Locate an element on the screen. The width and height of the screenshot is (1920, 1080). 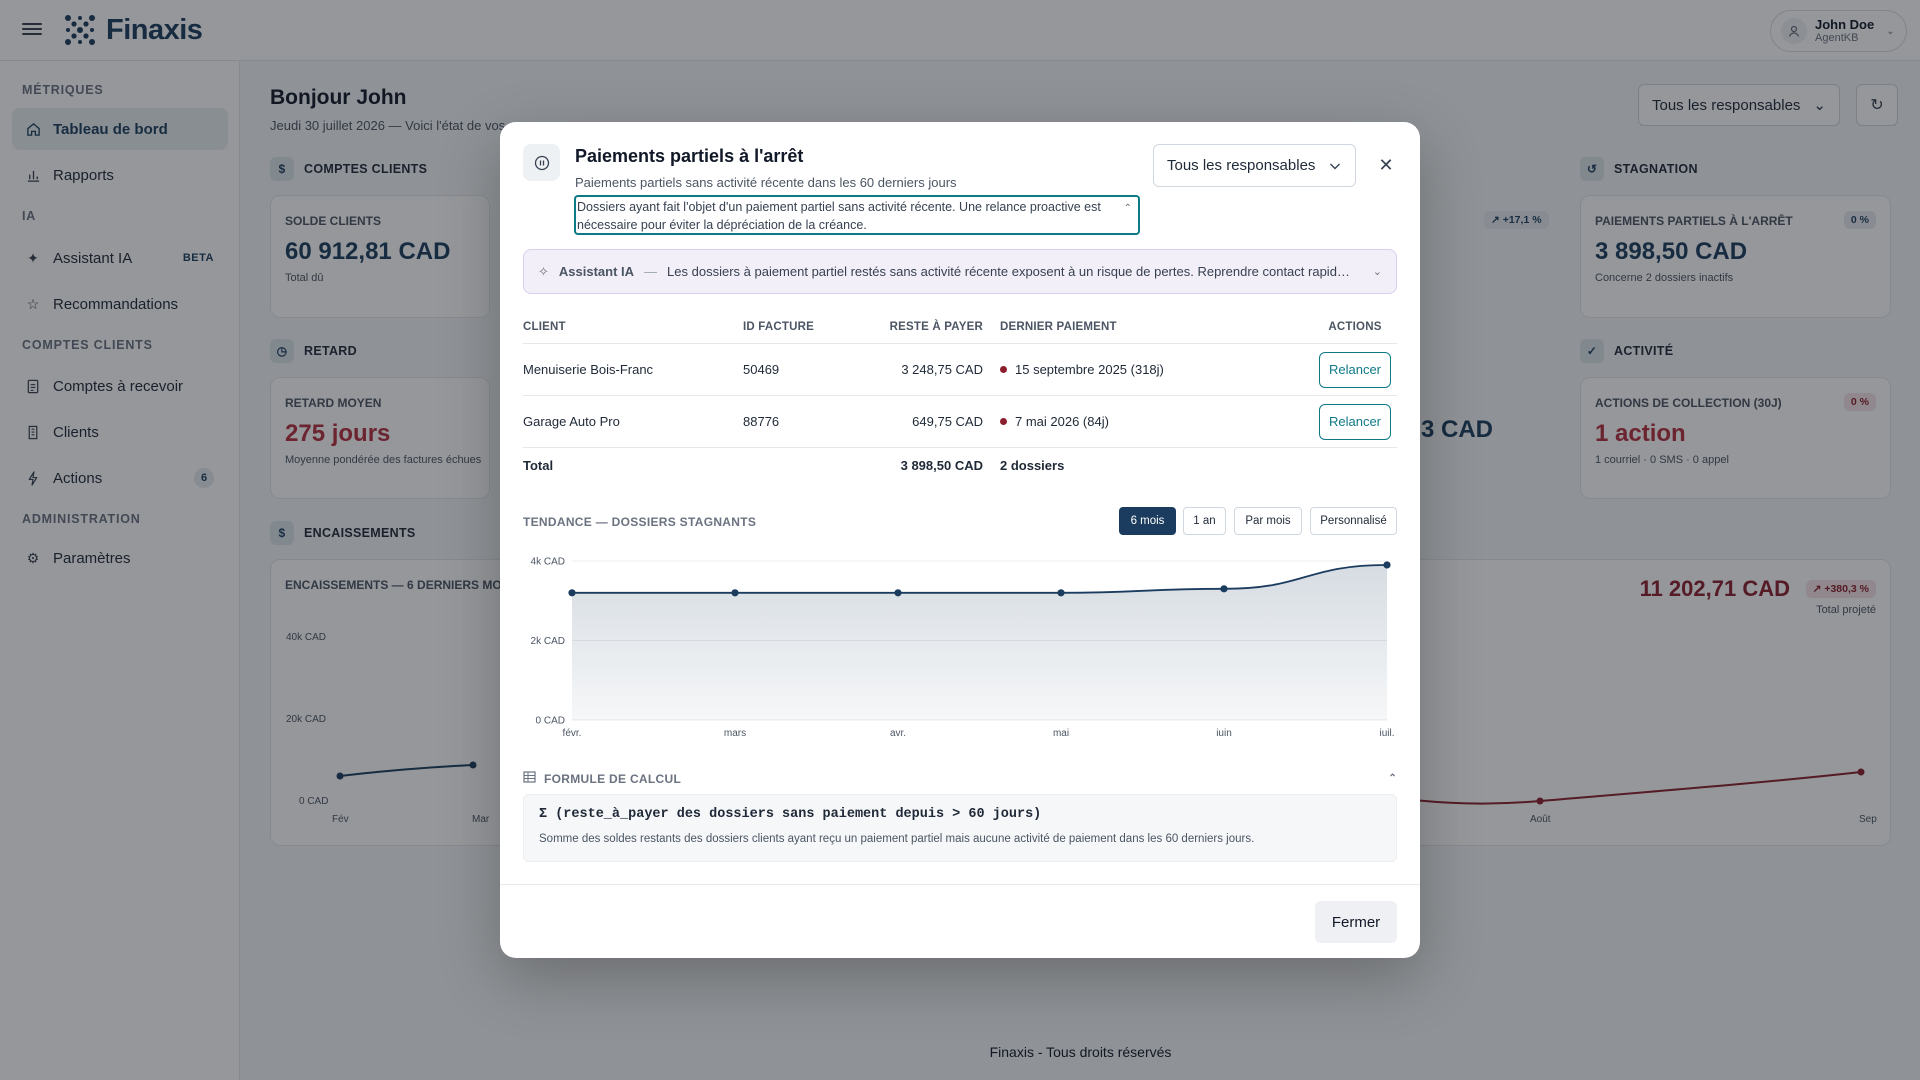
total-reste: 3 898,50 CAD is located at coordinates (941, 465).